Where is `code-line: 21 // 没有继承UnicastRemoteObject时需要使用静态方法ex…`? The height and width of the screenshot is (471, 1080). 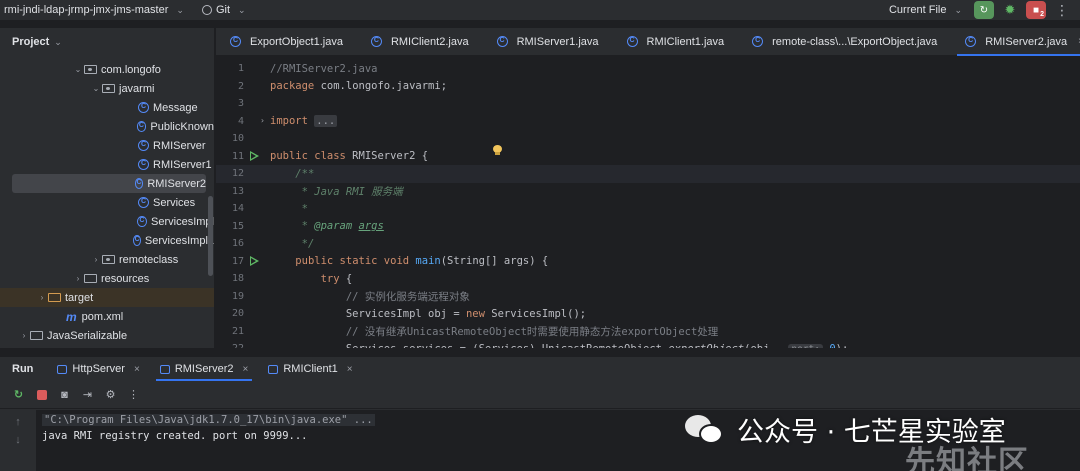 code-line: 21 // 没有继承UnicastRemoteObject时需要使用静态方法ex… is located at coordinates (648, 332).